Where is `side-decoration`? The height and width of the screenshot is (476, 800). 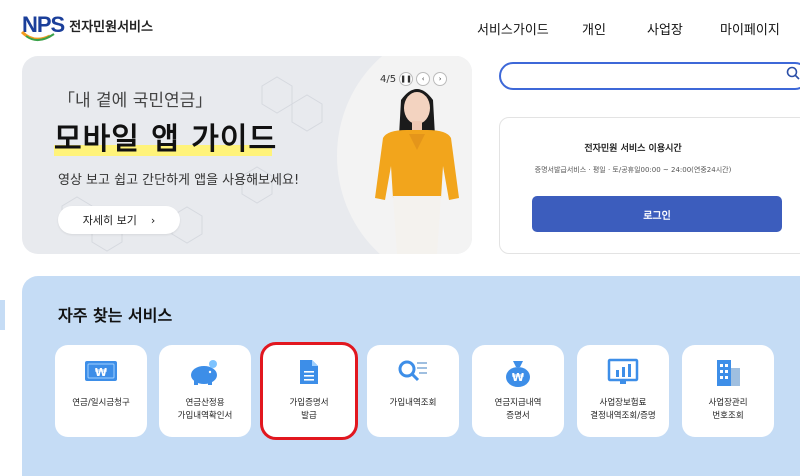
side-decoration is located at coordinates (4, 315).